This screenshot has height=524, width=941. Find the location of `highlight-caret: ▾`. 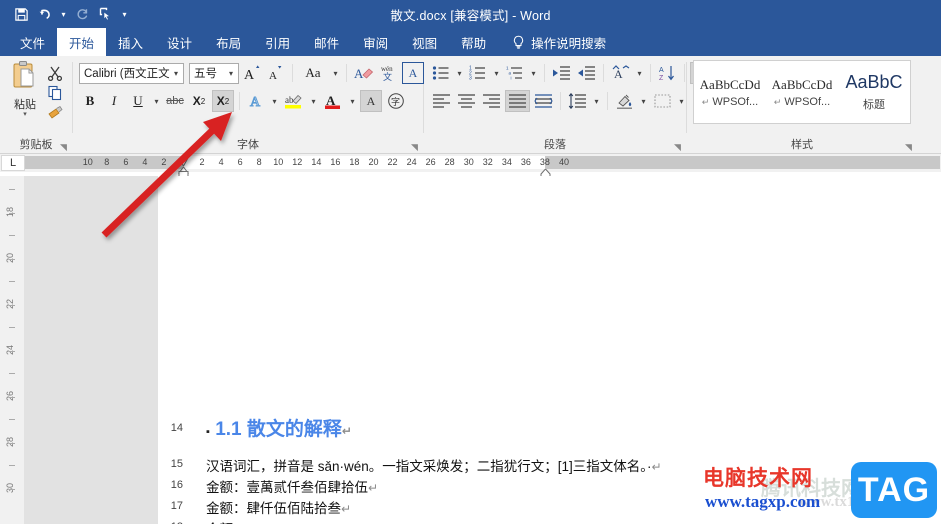

highlight-caret: ▾ is located at coordinates (313, 101).